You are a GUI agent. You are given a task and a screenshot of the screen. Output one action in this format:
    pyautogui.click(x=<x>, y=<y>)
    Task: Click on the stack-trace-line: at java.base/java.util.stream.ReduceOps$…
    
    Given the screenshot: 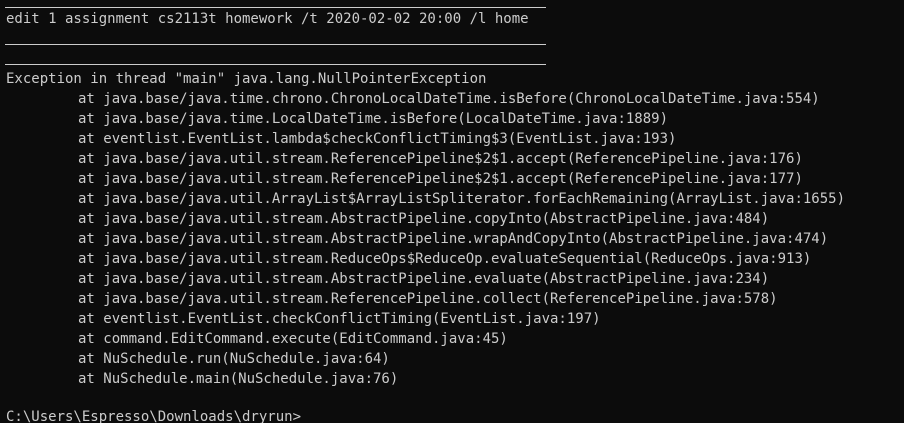 What is the action you would take?
    pyautogui.click(x=445, y=259)
    